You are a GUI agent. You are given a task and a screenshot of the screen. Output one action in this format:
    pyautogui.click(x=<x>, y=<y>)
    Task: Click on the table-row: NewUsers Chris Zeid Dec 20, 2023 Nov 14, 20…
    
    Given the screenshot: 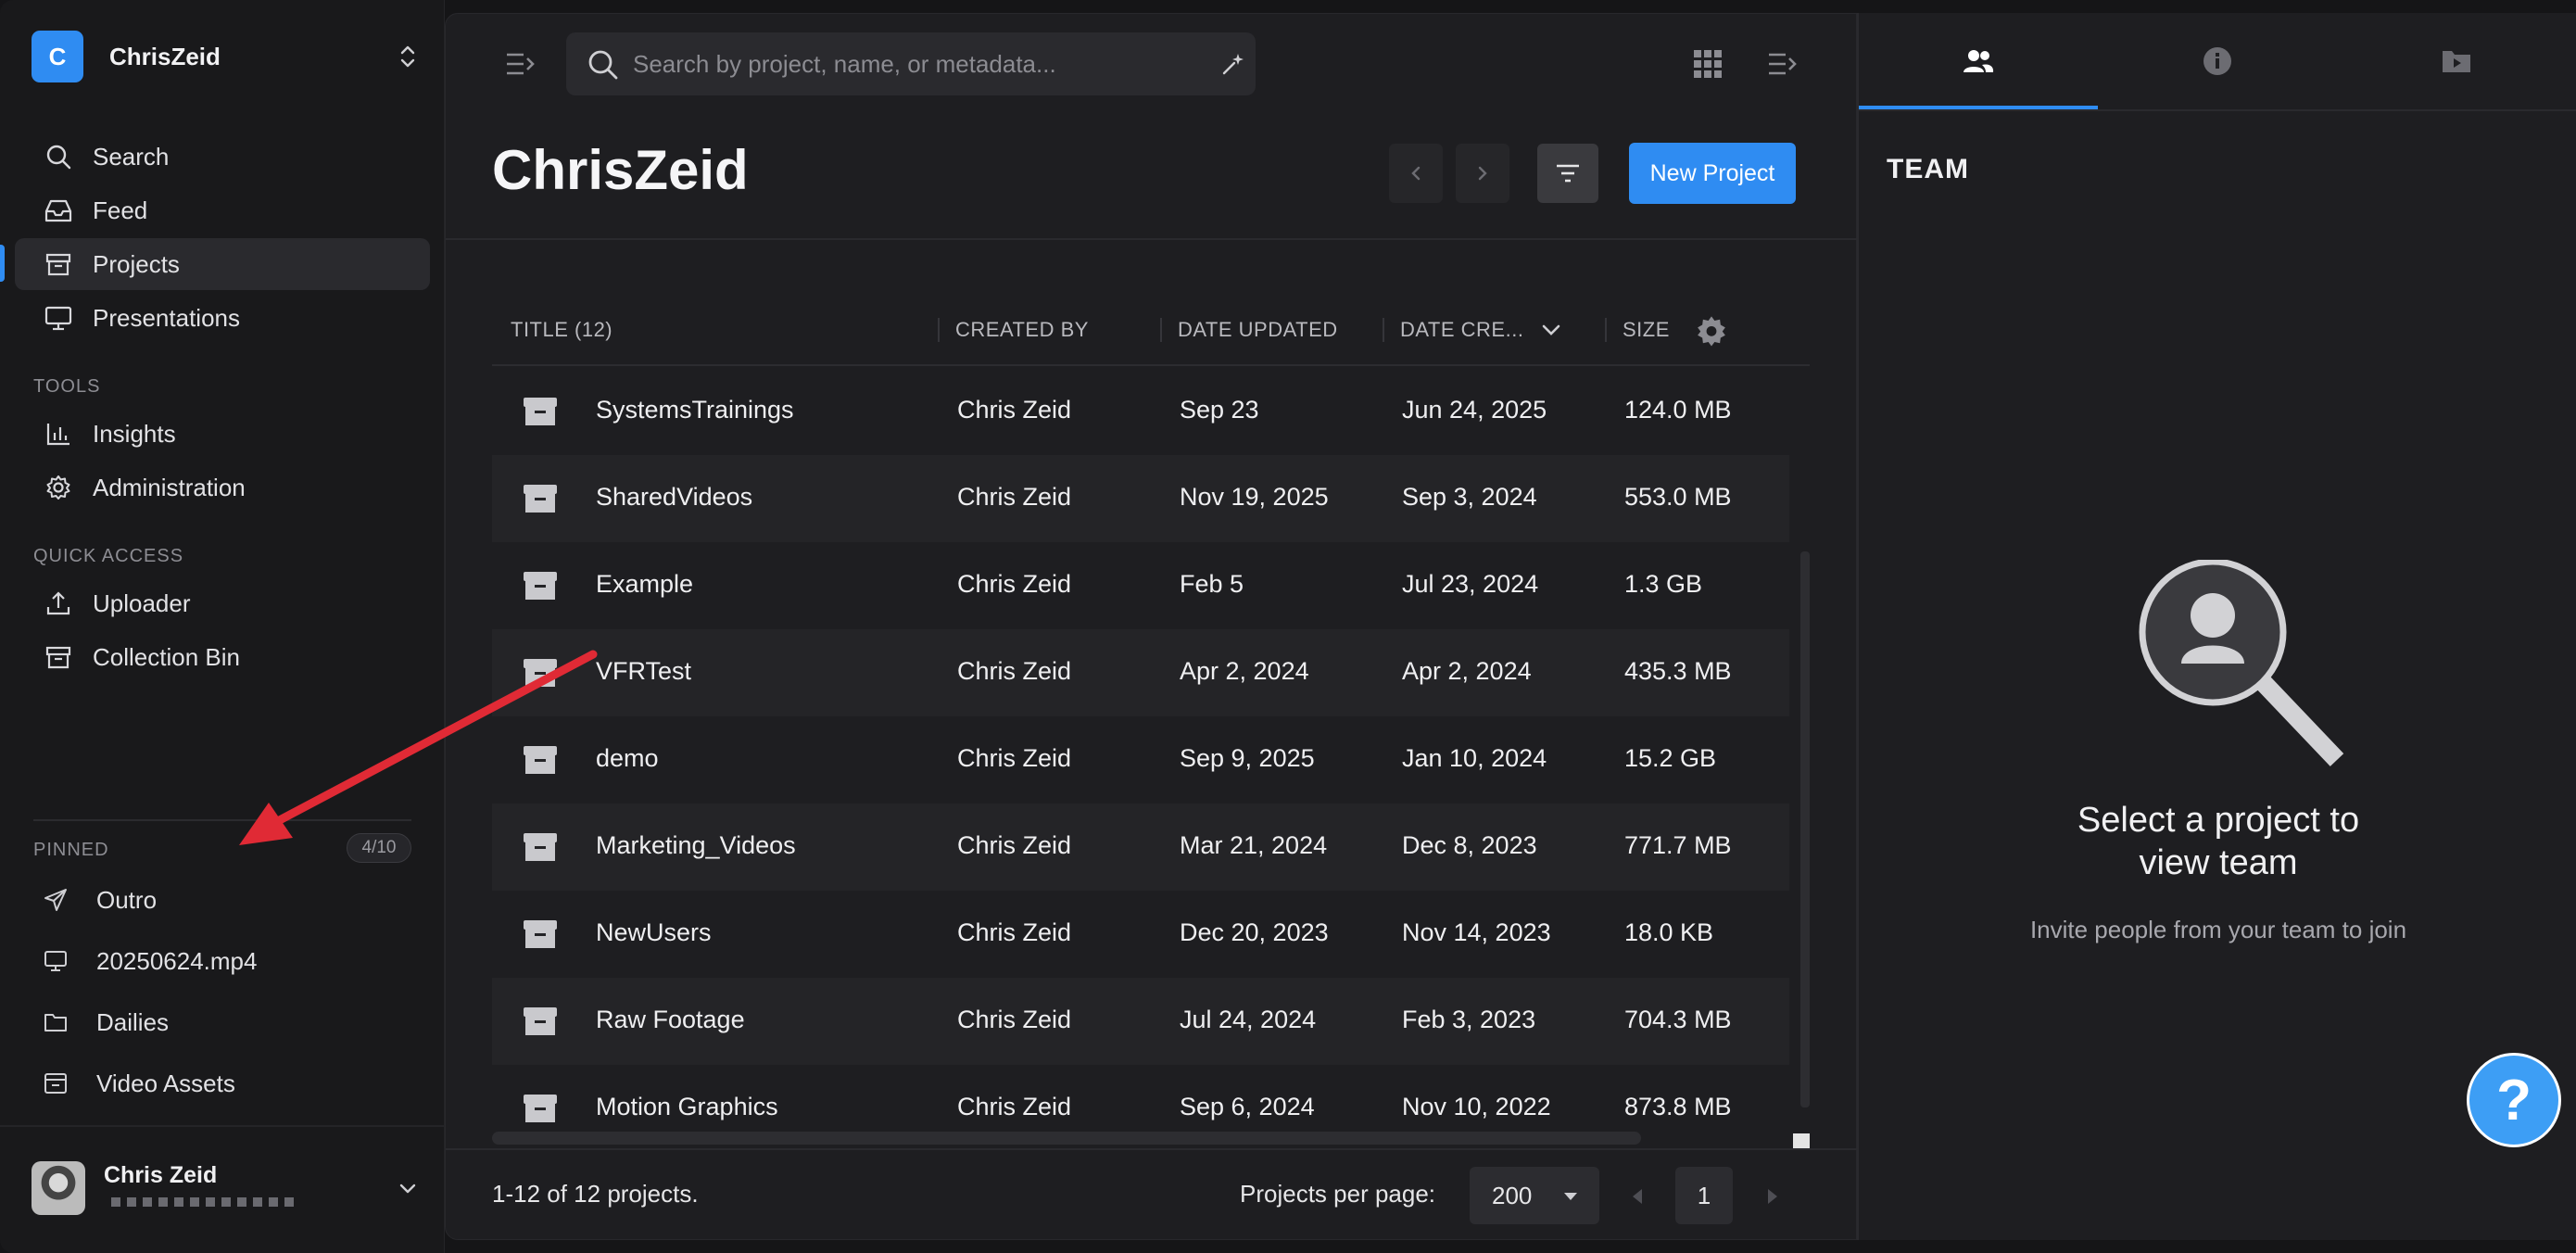 What is the action you would take?
    pyautogui.click(x=1141, y=934)
    